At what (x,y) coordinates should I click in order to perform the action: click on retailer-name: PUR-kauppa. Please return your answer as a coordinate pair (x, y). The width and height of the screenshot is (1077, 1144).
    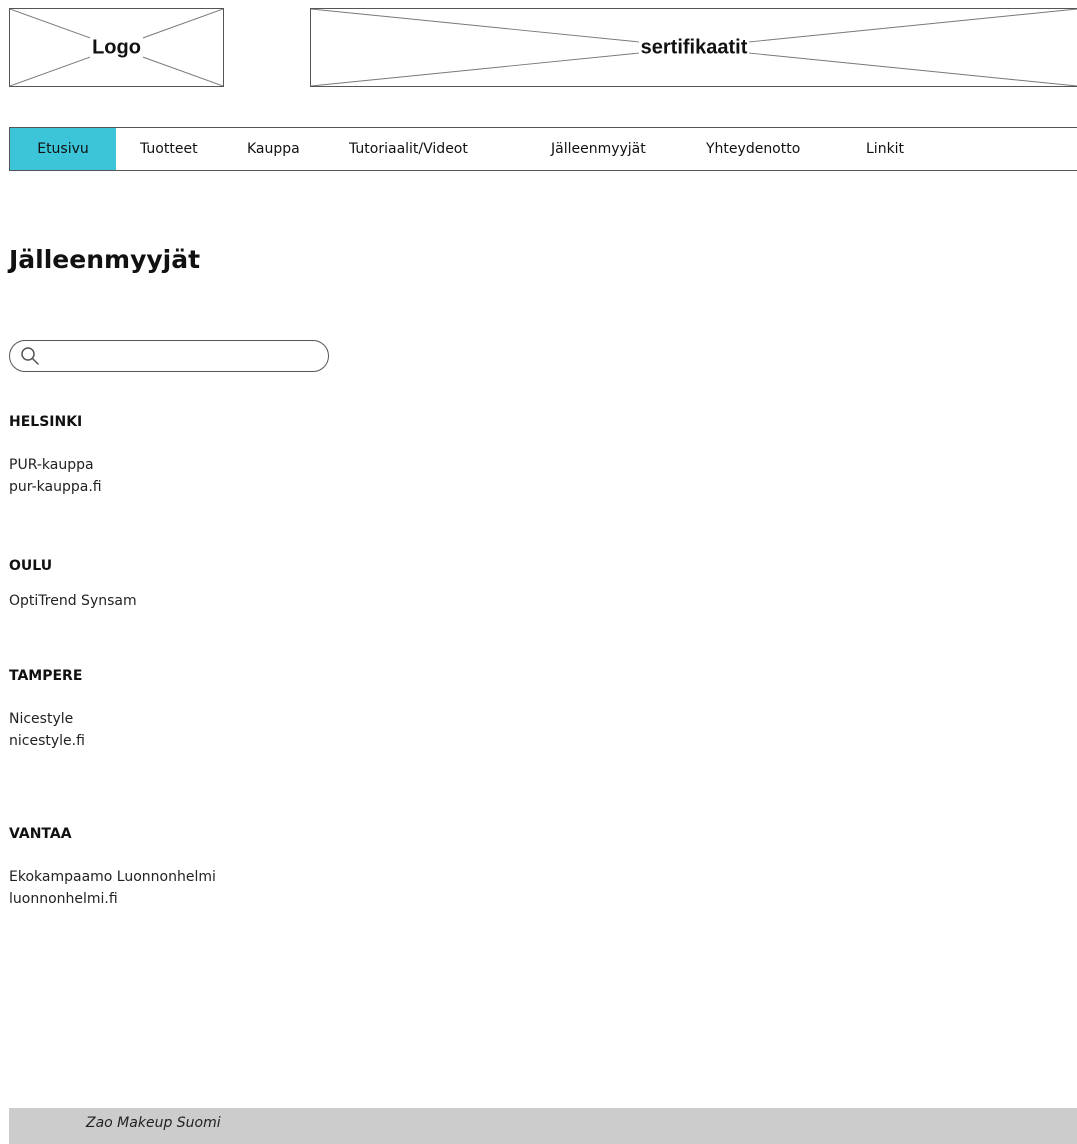
    Looking at the image, I should click on (51, 465).